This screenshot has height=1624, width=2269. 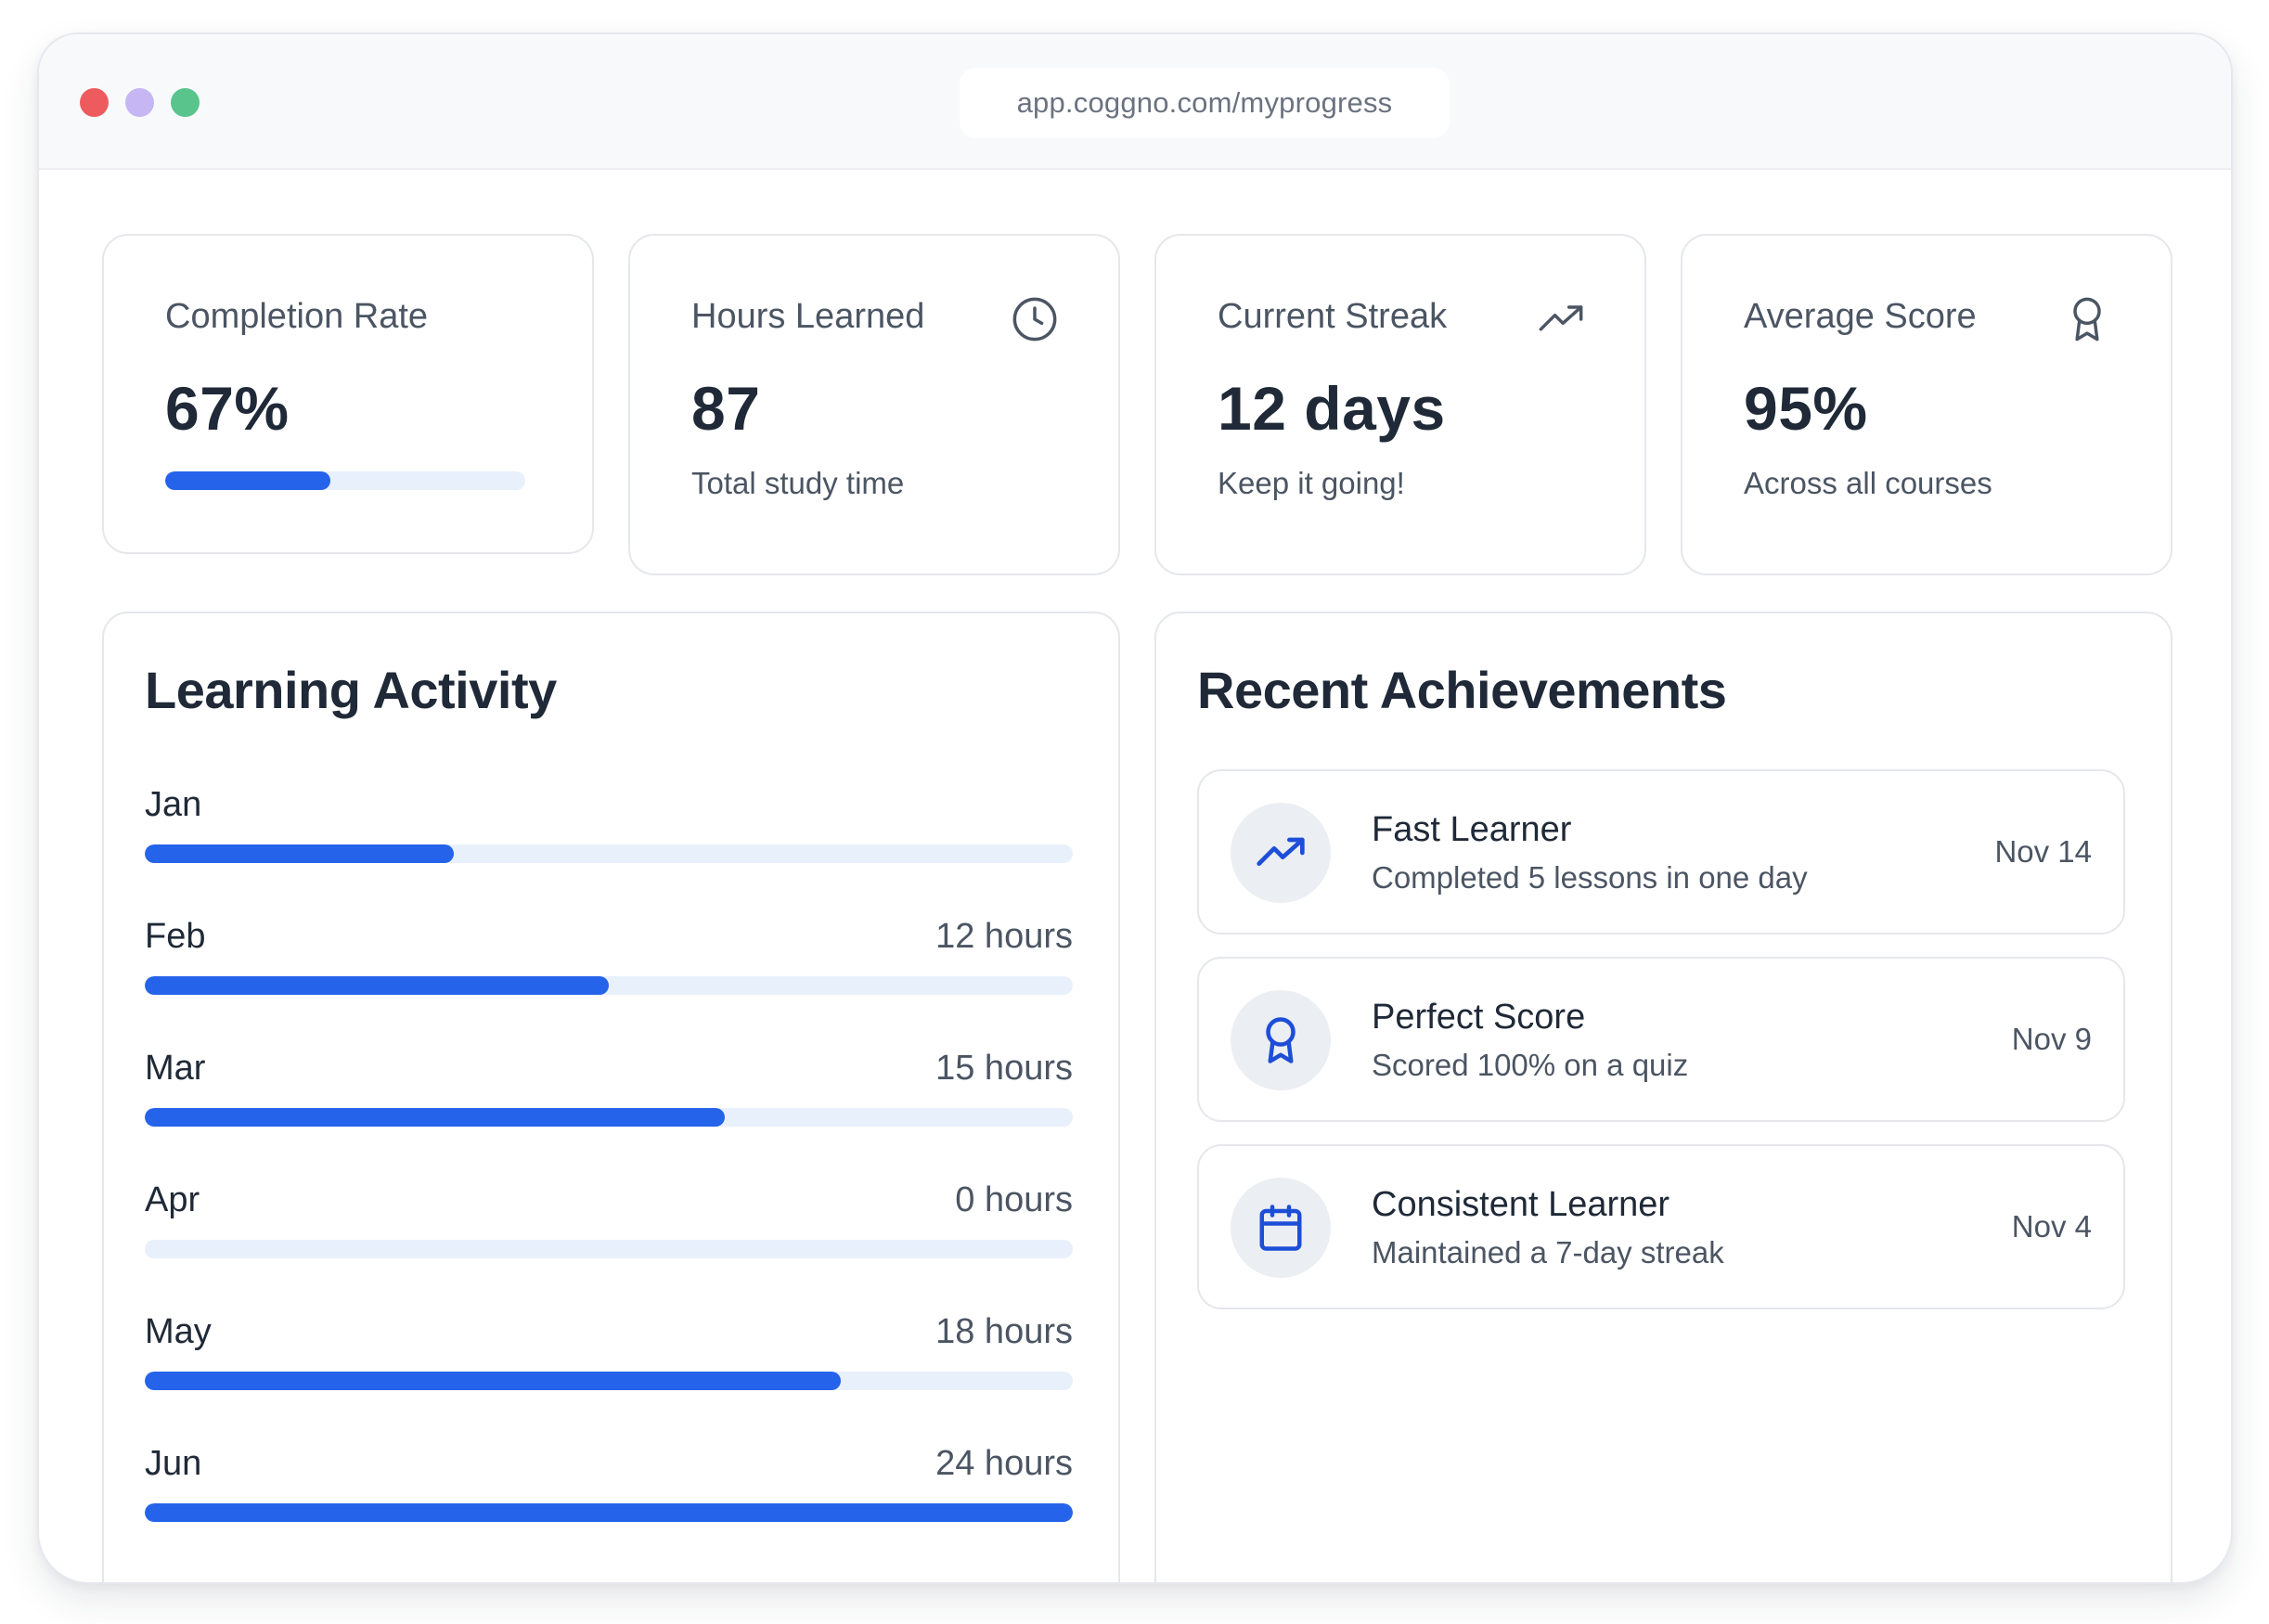 I want to click on month-label: May, so click(x=178, y=1332).